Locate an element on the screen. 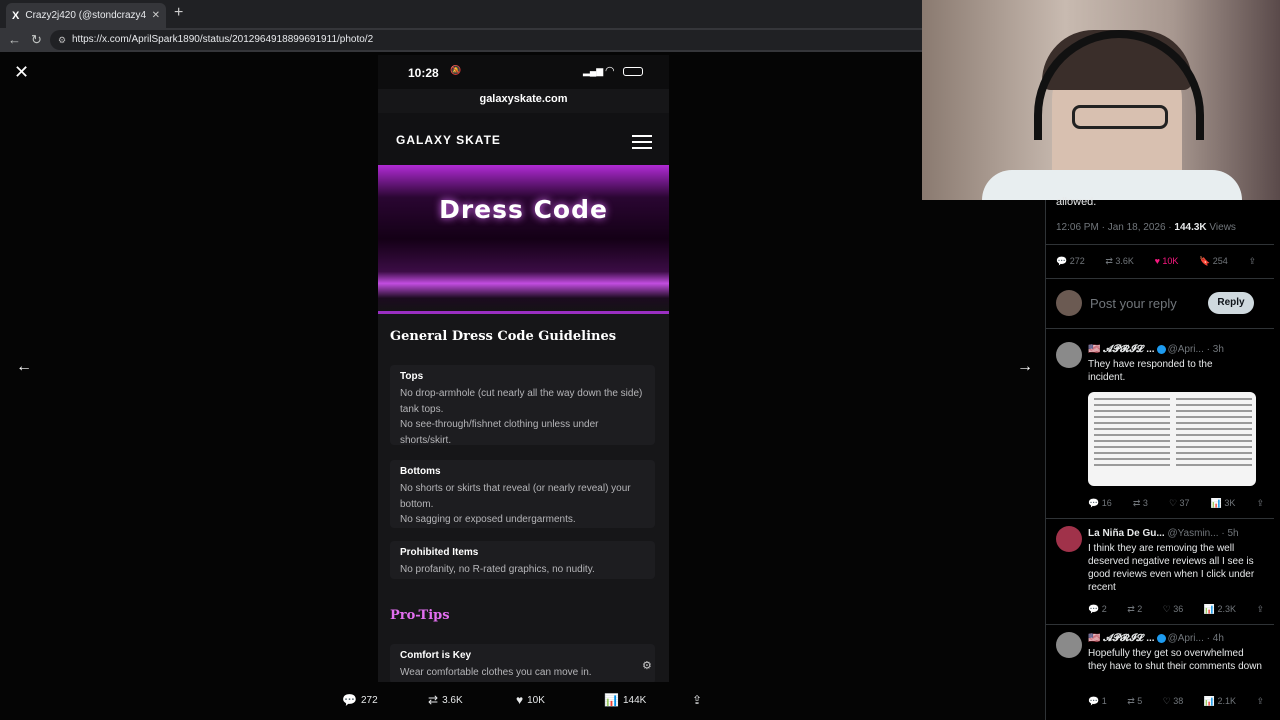 This screenshot has height=720, width=1280. reload-icon: ↻ is located at coordinates (36, 40).